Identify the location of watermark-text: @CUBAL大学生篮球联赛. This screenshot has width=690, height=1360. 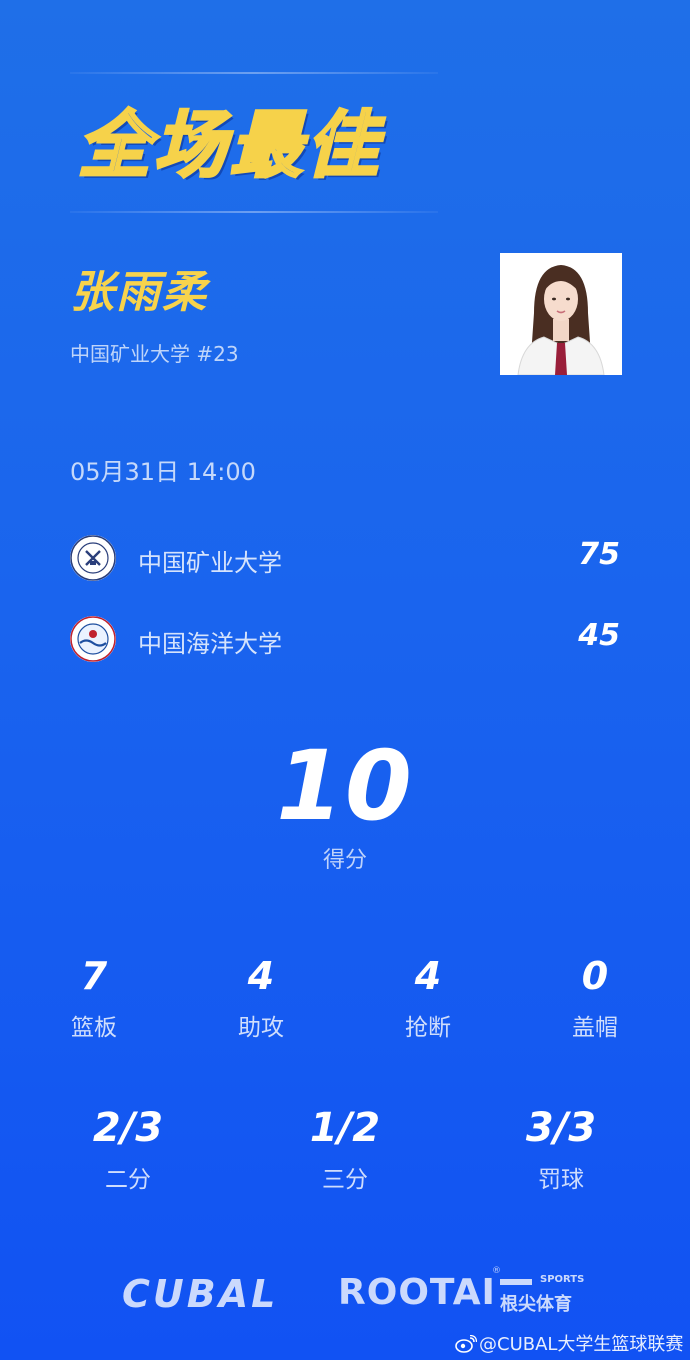
(581, 1344).